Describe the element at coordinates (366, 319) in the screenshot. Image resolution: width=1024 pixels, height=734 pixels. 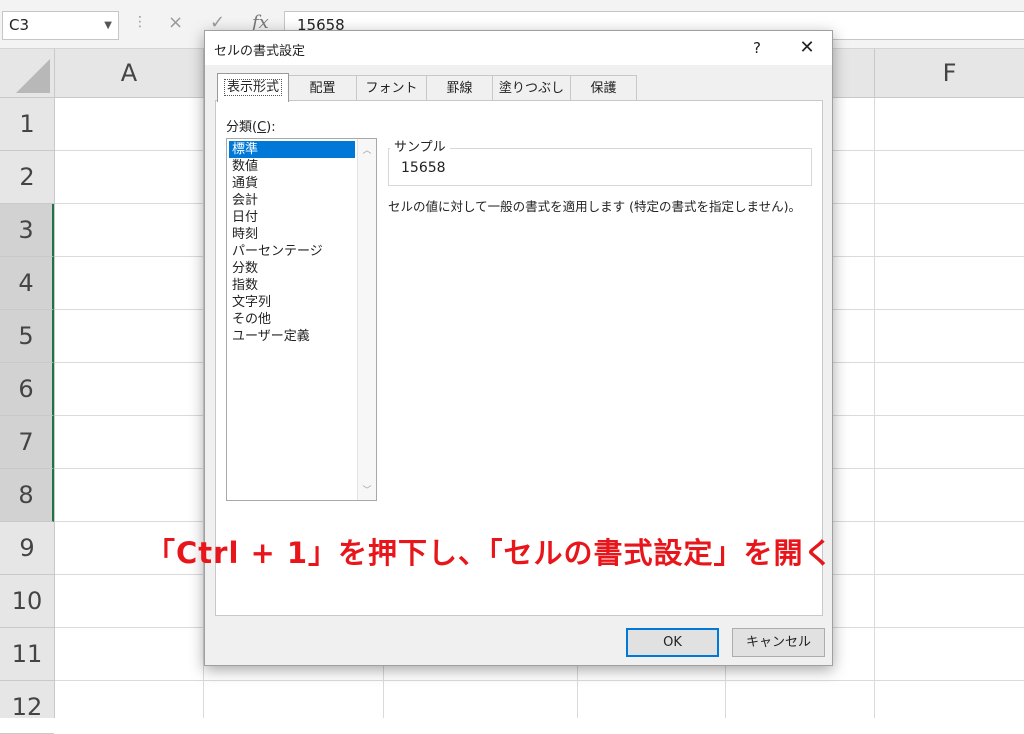
I see `category-list-scrollbar: ︿ ﹀` at that location.